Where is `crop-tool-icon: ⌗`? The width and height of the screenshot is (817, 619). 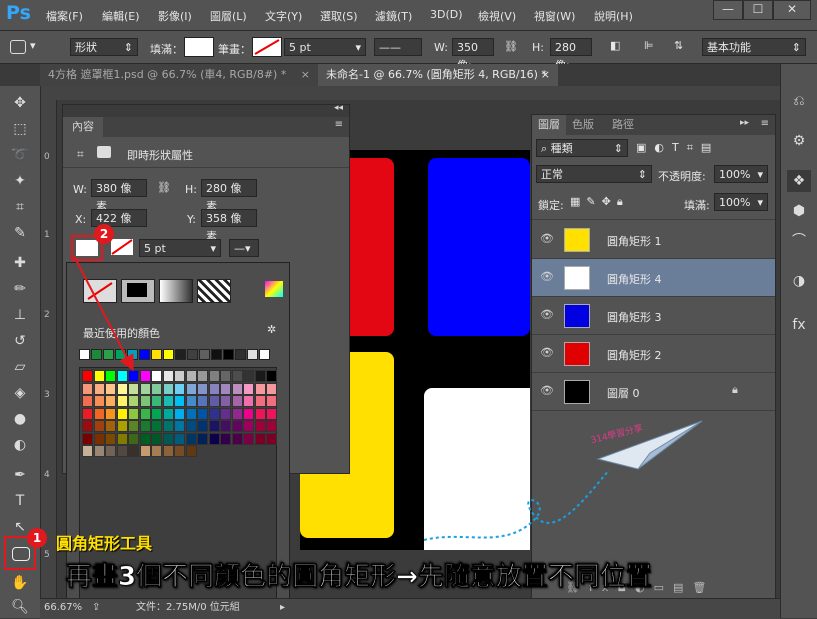 crop-tool-icon: ⌗ is located at coordinates (20, 207).